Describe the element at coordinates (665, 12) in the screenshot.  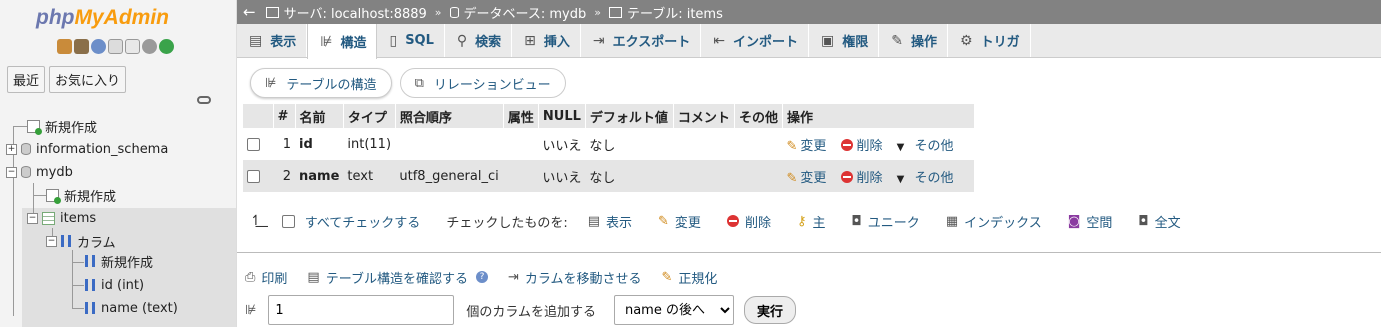
I see `breadcrumb-table: テーブル: items` at that location.